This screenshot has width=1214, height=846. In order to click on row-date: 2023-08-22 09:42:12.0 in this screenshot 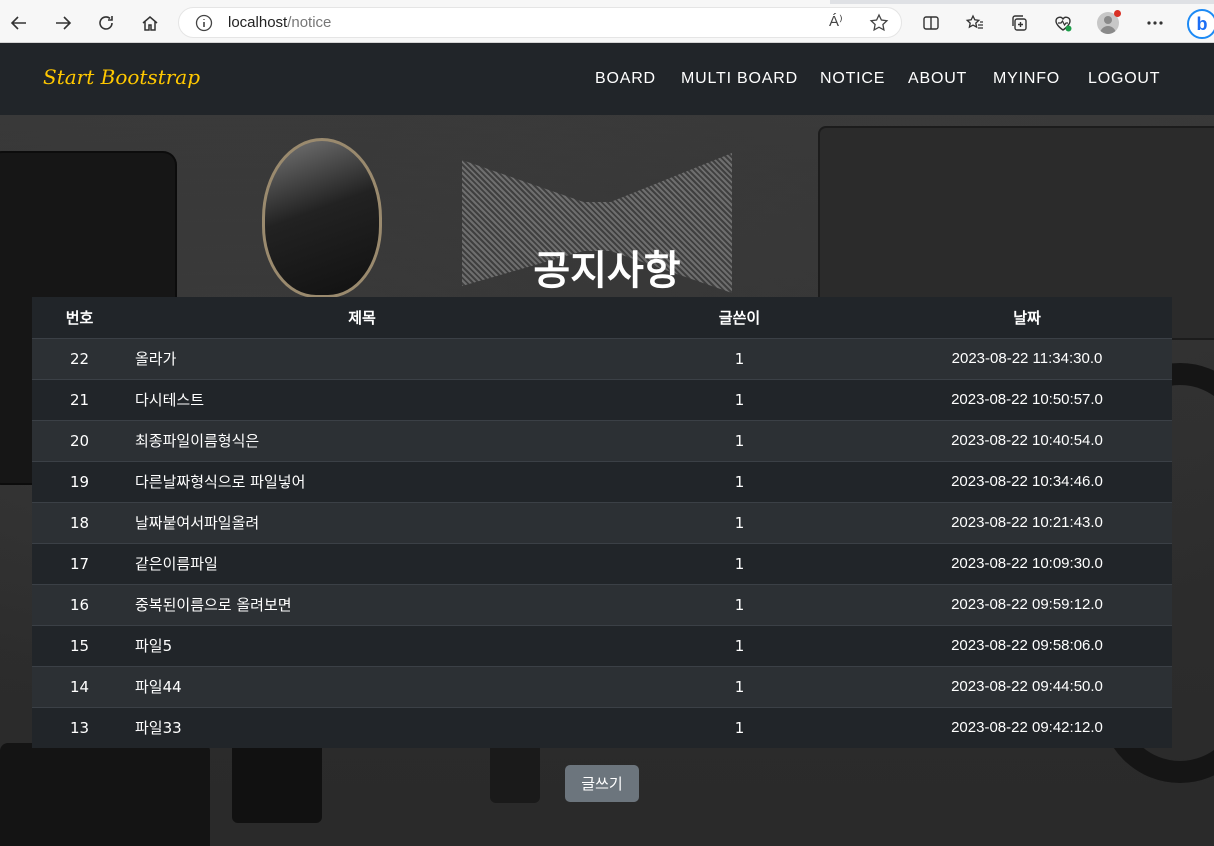, I will do `click(1027, 727)`.